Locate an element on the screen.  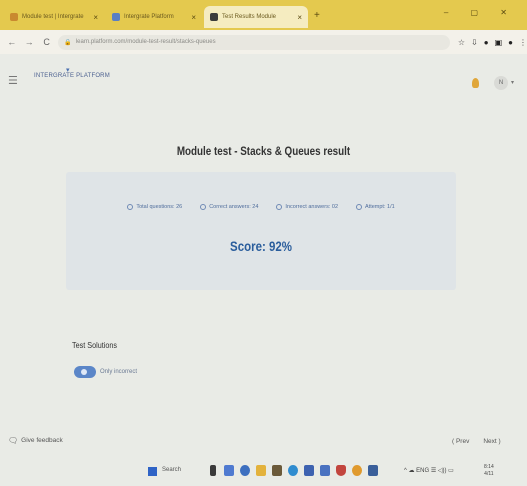
score-value: Score: 92% is located at coordinates (261, 246).